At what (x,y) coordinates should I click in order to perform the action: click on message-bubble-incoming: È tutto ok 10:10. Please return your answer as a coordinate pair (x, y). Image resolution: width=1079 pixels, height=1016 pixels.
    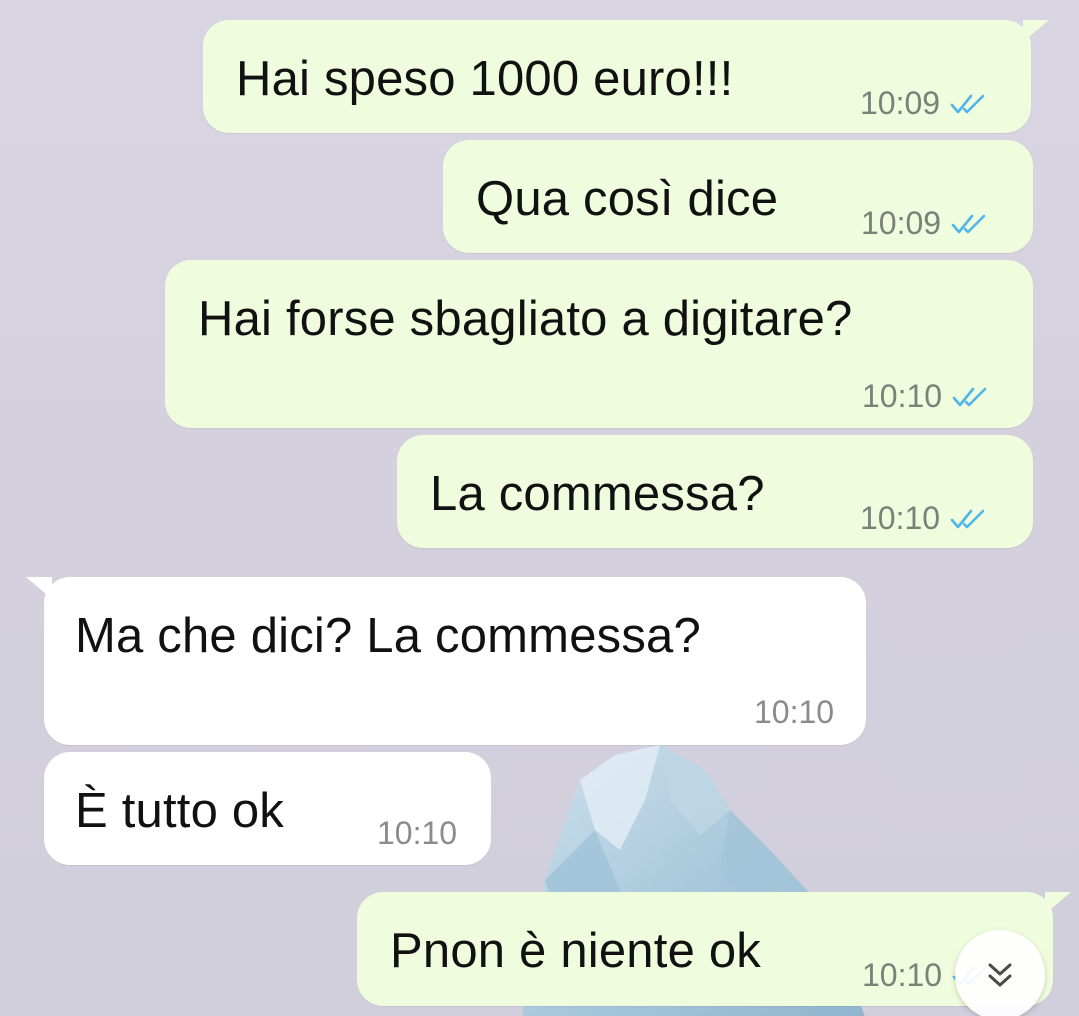
    Looking at the image, I should click on (267, 808).